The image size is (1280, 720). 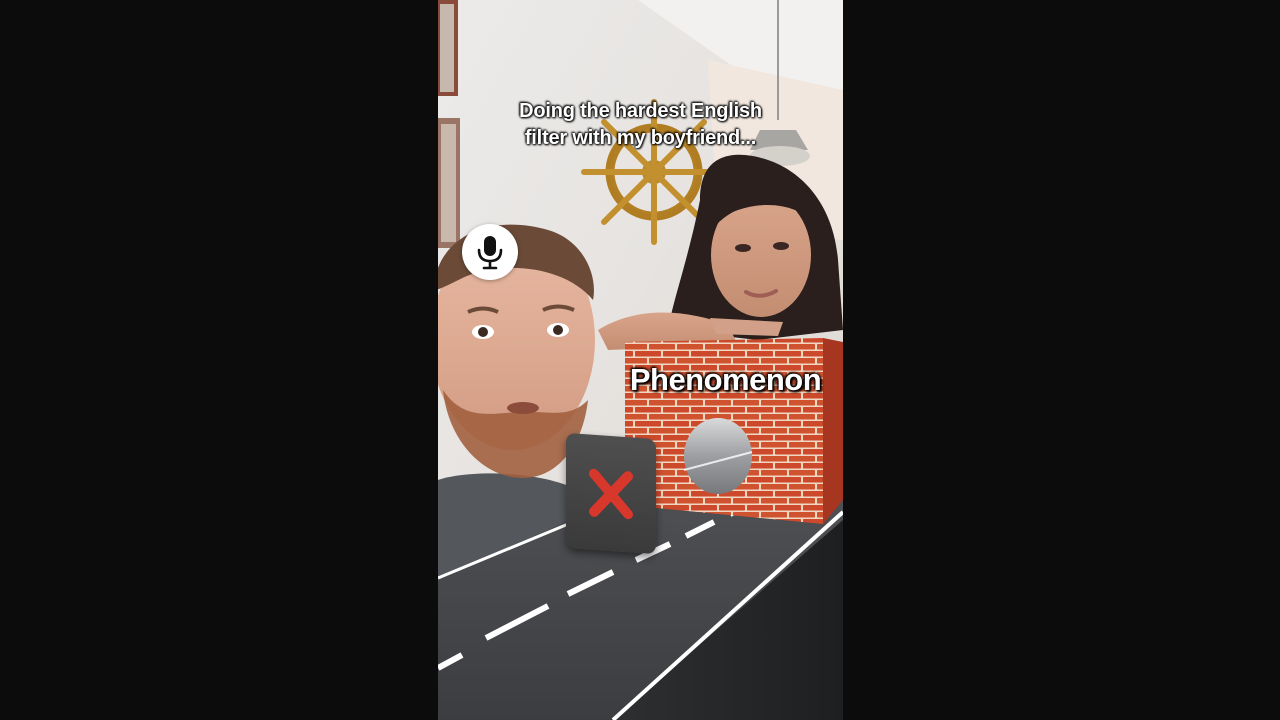 I want to click on wrong-answer-badge, so click(x=611, y=493).